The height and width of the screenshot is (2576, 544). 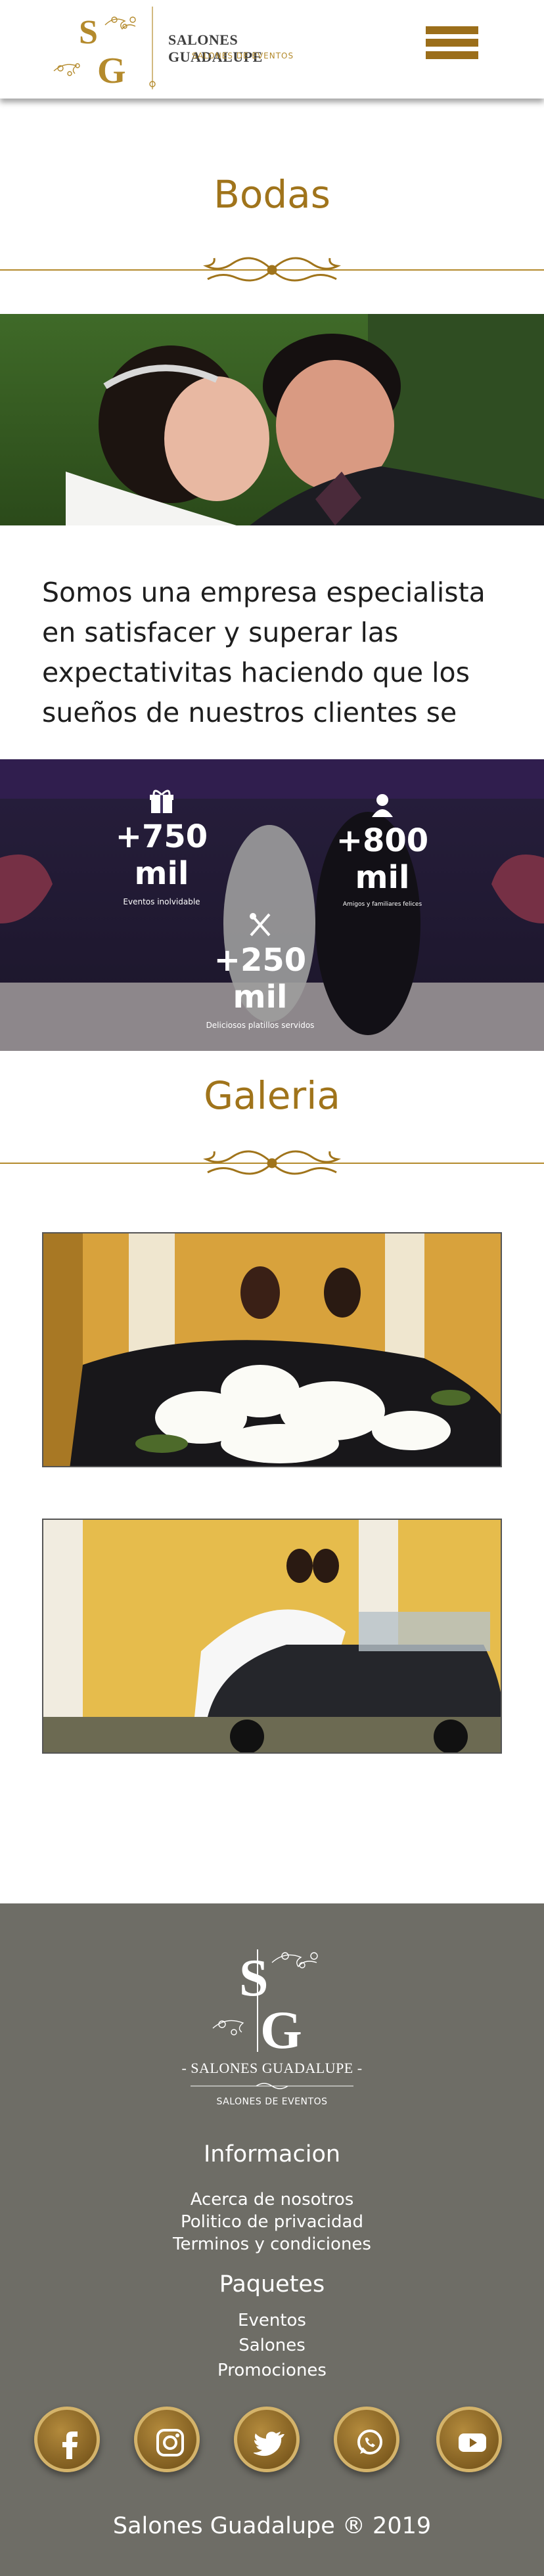 What do you see at coordinates (267, 2439) in the screenshot?
I see `twitter-icon` at bounding box center [267, 2439].